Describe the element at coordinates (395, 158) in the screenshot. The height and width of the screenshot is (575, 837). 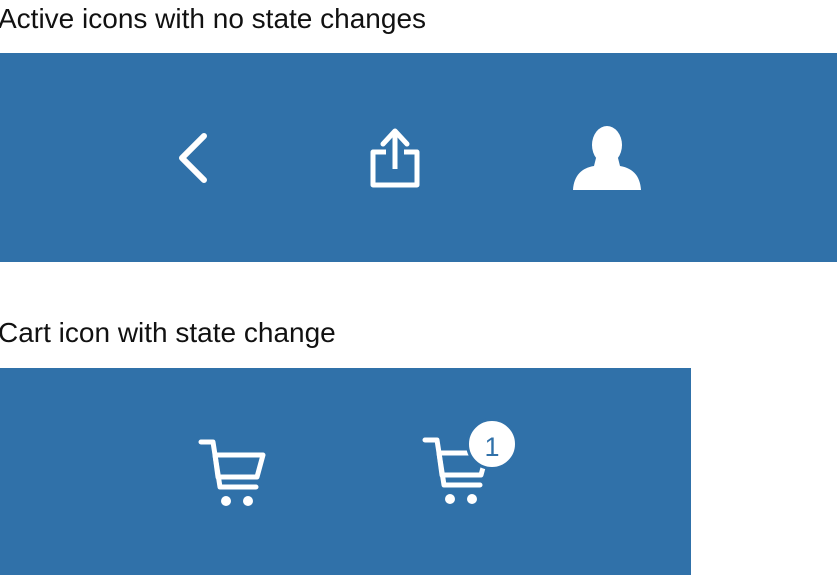
I see `share-icon` at that location.